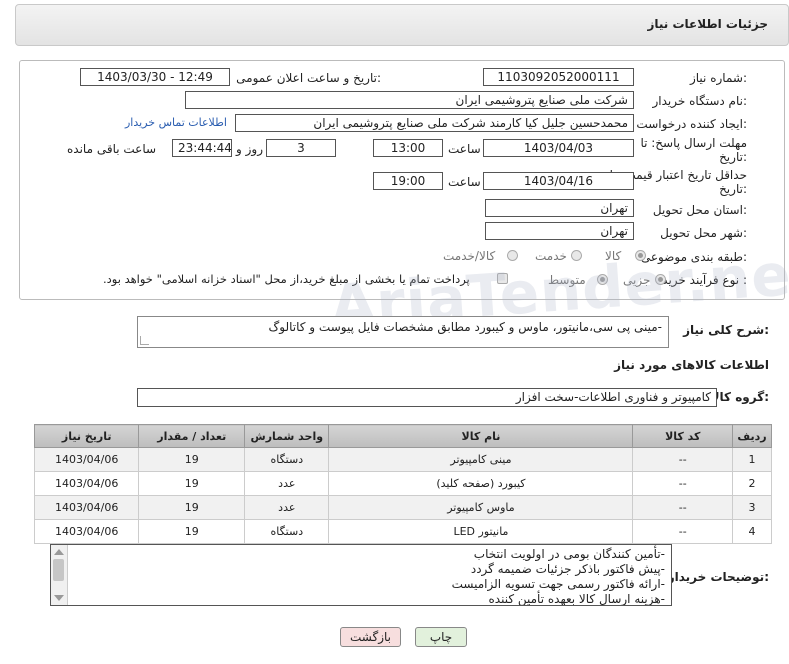 This screenshot has width=789, height=664. What do you see at coordinates (144, 340) in the screenshot?
I see `resize-handle-icon` at bounding box center [144, 340].